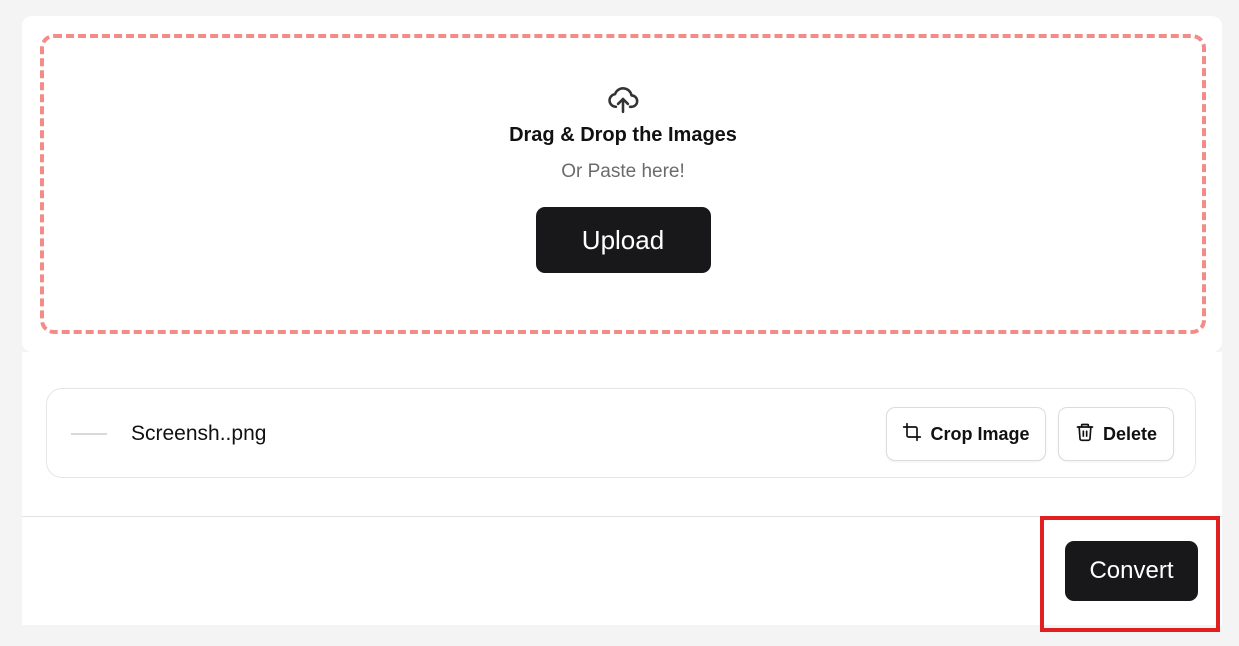 Image resolution: width=1239 pixels, height=646 pixels. I want to click on delete-button: Delete, so click(1116, 434).